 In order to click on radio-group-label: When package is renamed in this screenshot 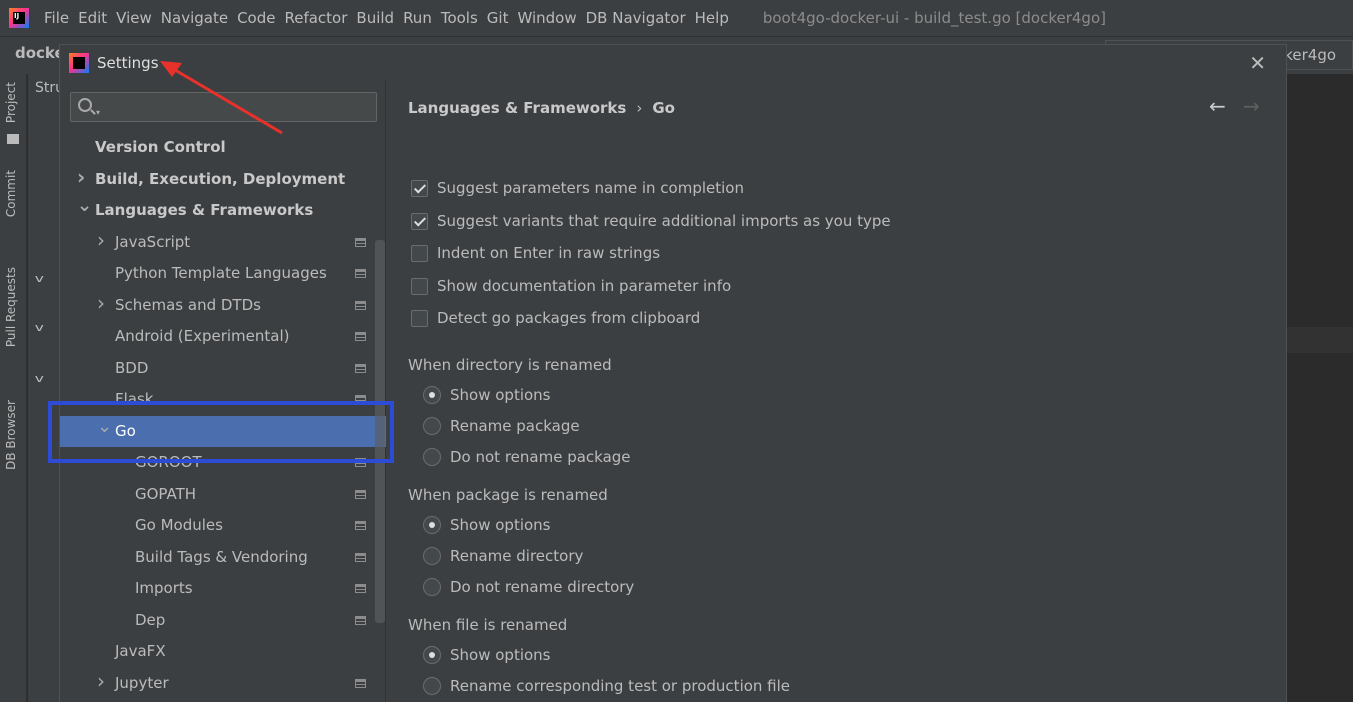, I will do `click(508, 495)`.